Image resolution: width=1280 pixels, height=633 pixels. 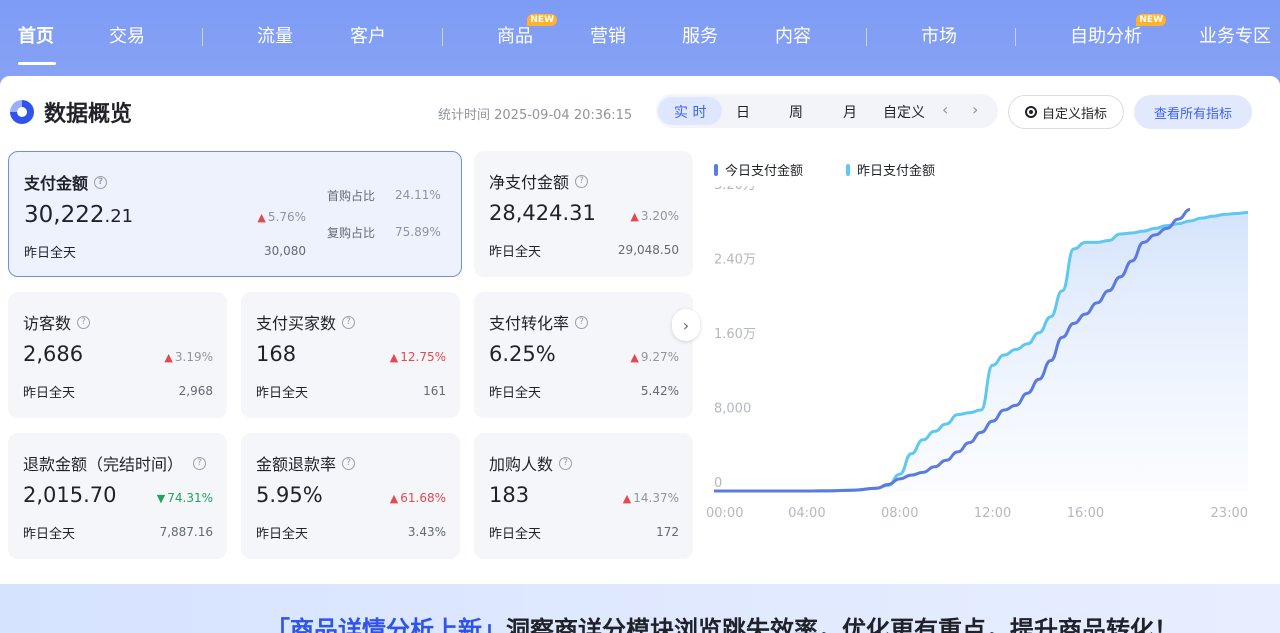 What do you see at coordinates (850, 112) in the screenshot?
I see `tab-month: 月` at bounding box center [850, 112].